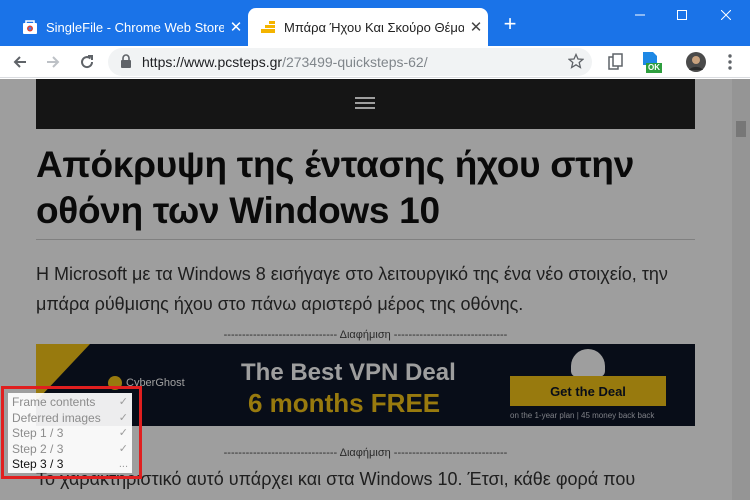 This screenshot has width=750, height=500. What do you see at coordinates (127, 62) in the screenshot?
I see `lock-icon` at bounding box center [127, 62].